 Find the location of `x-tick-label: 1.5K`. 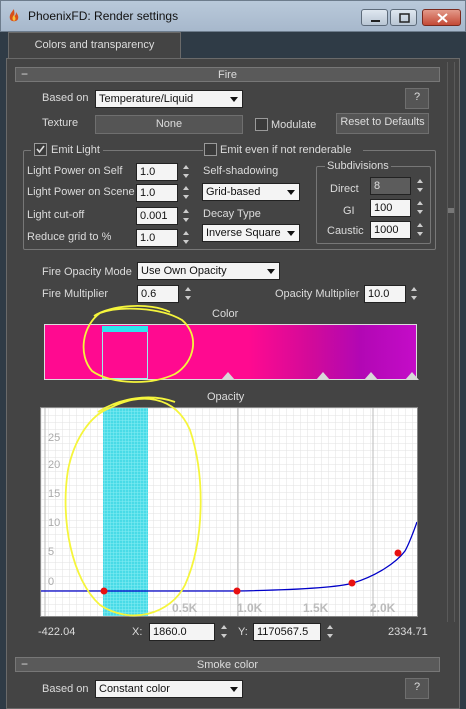

x-tick-label: 1.5K is located at coordinates (316, 608).